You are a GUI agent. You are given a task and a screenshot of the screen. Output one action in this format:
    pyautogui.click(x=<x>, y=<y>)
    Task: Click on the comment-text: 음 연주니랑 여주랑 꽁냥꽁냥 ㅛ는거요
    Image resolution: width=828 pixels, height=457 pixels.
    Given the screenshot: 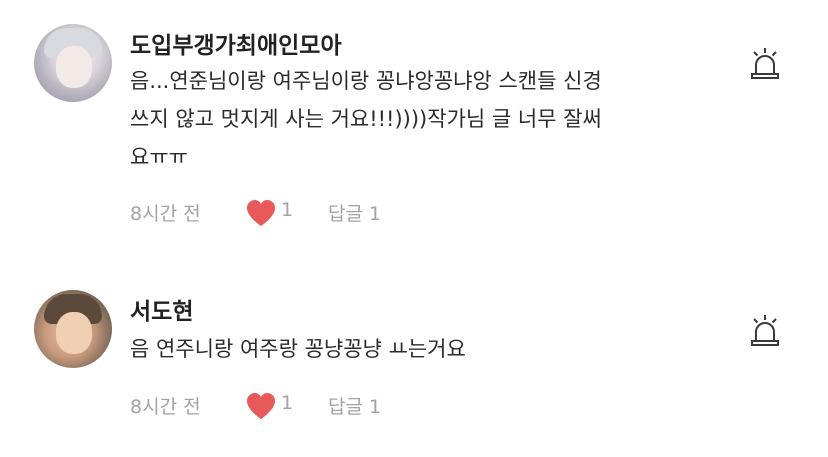 What is the action you would take?
    pyautogui.click(x=298, y=349)
    